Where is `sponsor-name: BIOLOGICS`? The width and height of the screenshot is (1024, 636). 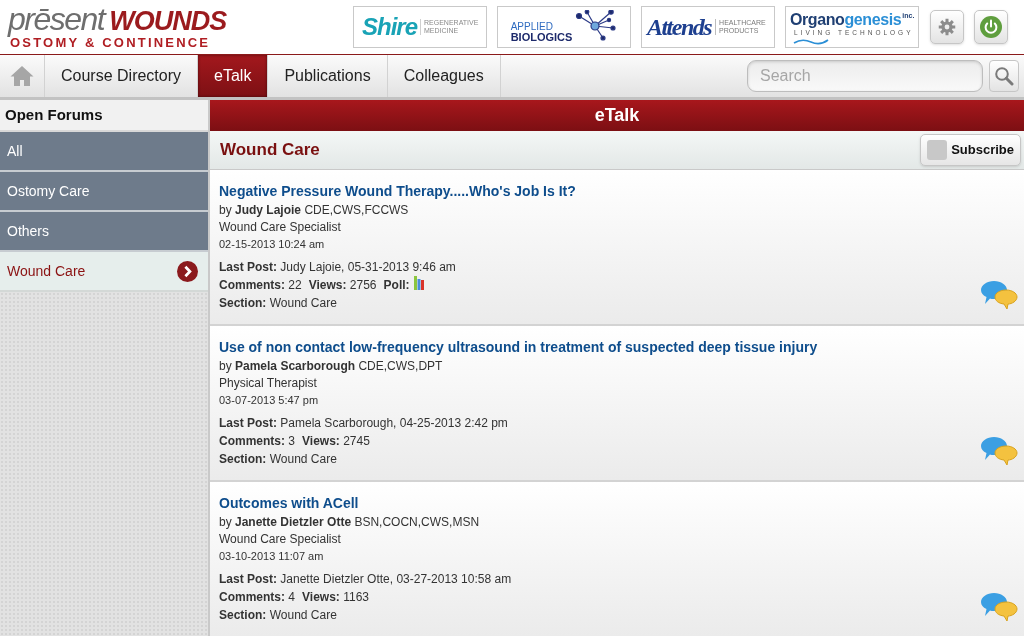 sponsor-name: BIOLOGICS is located at coordinates (541, 37).